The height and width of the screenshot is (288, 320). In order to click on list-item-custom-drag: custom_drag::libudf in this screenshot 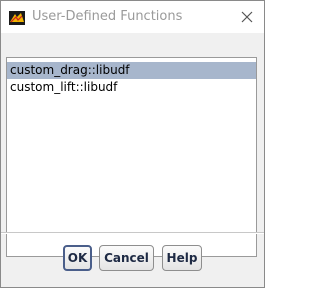, I will do `click(131, 70)`.